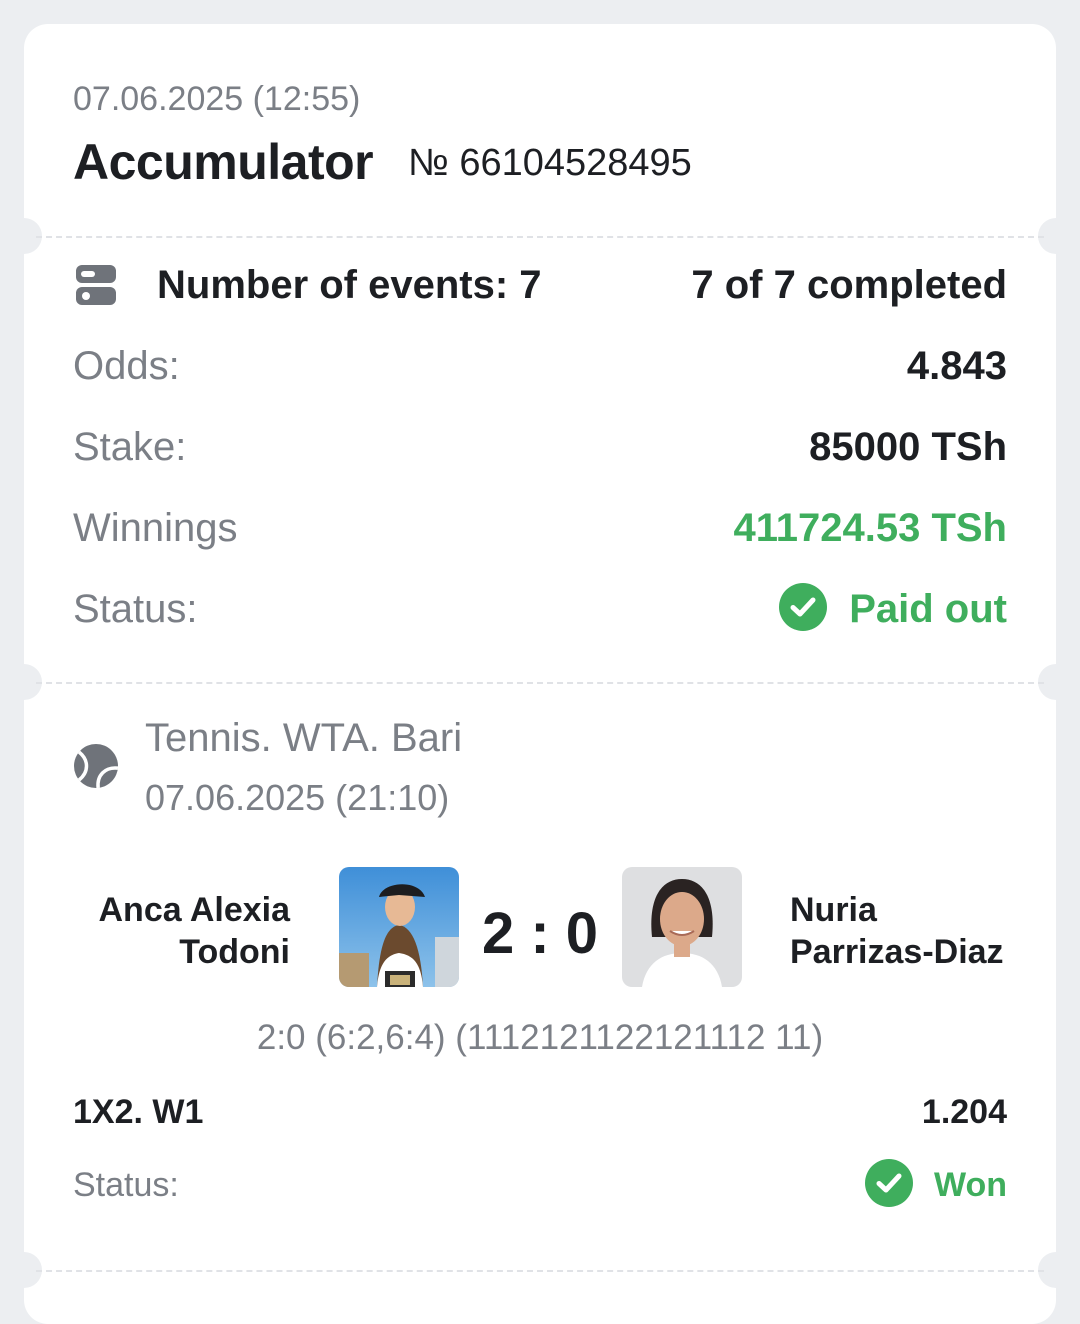  What do you see at coordinates (928, 609) in the screenshot?
I see `bet-status-value: Paid out` at bounding box center [928, 609].